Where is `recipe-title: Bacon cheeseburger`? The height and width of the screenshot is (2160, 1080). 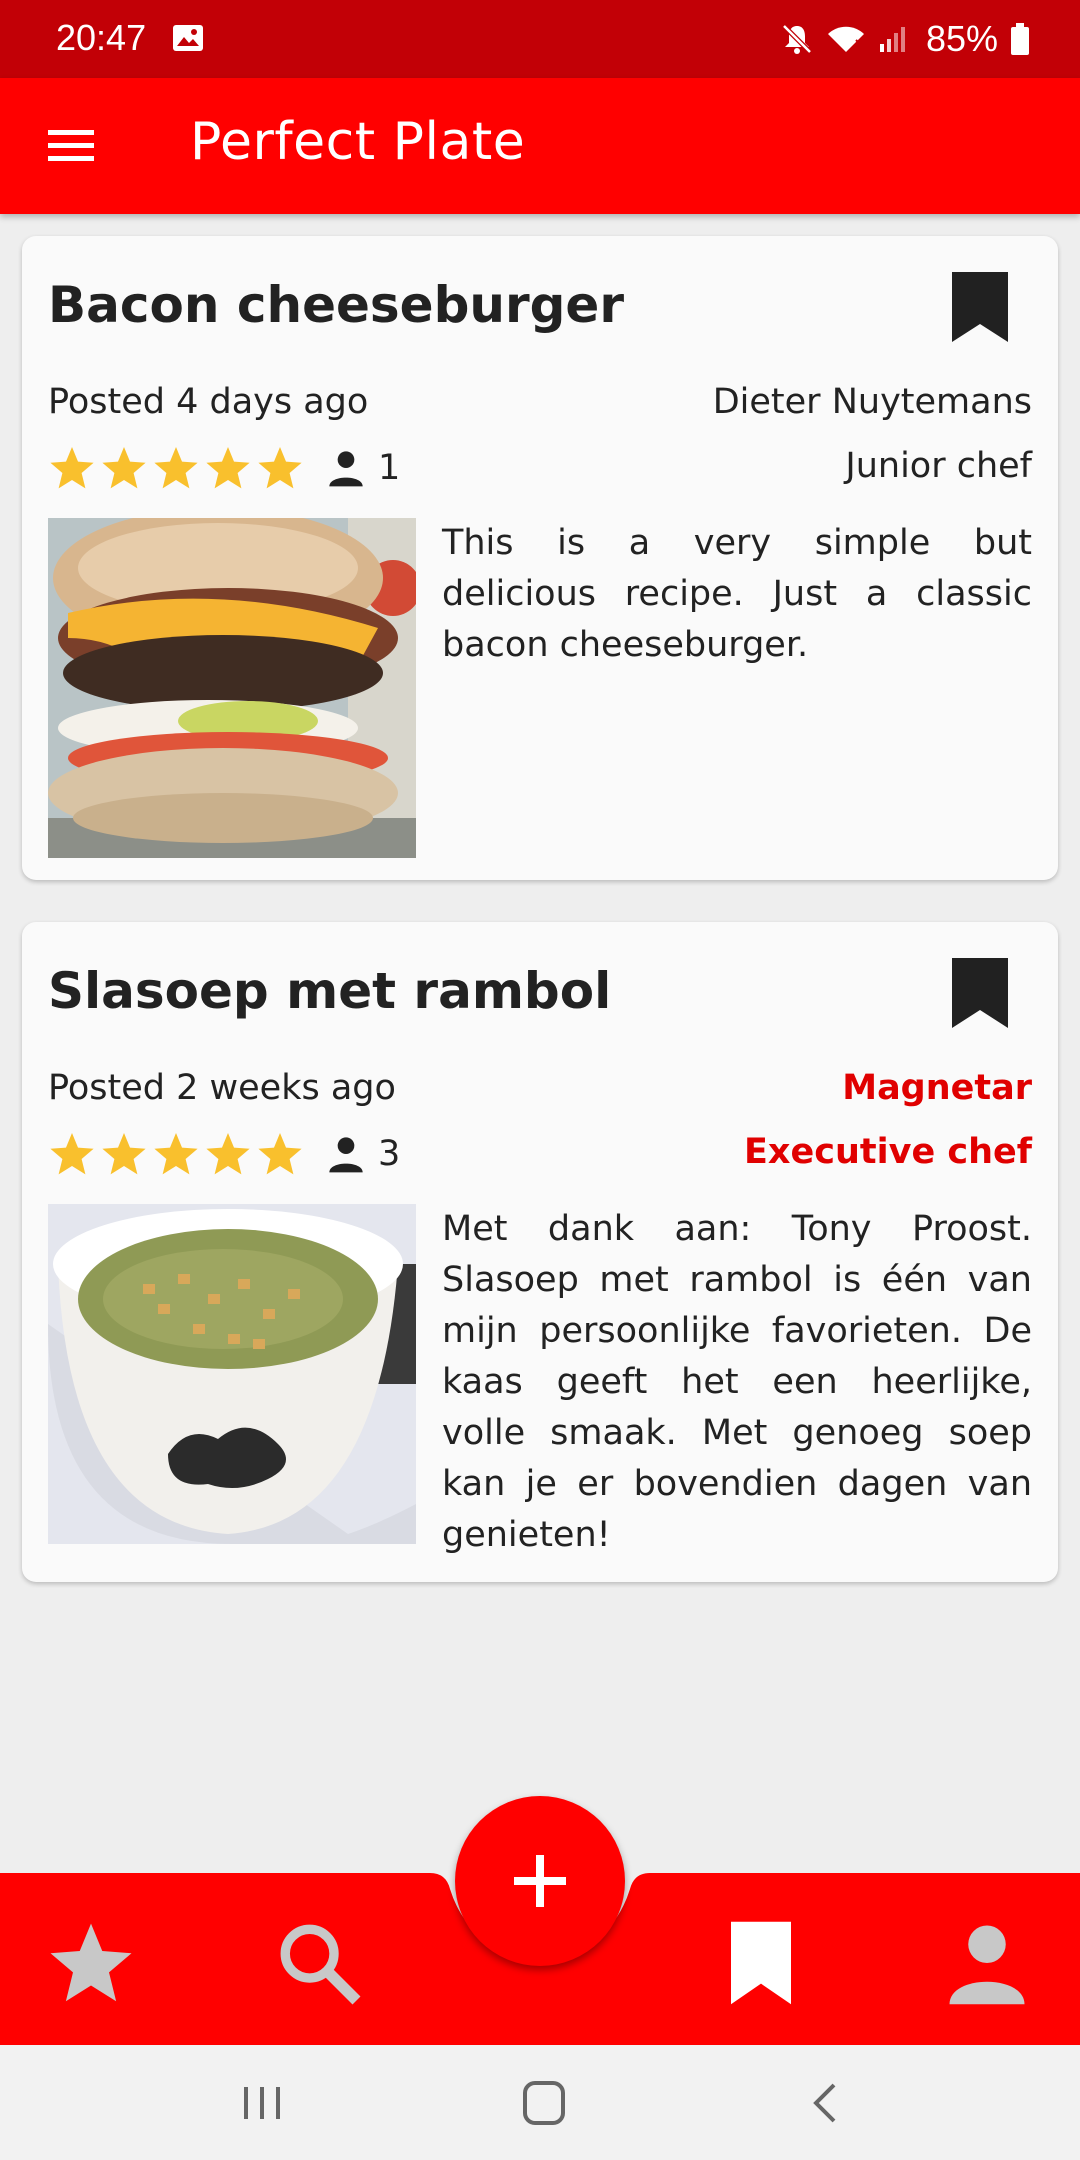 recipe-title: Bacon cheeseburger is located at coordinates (336, 305).